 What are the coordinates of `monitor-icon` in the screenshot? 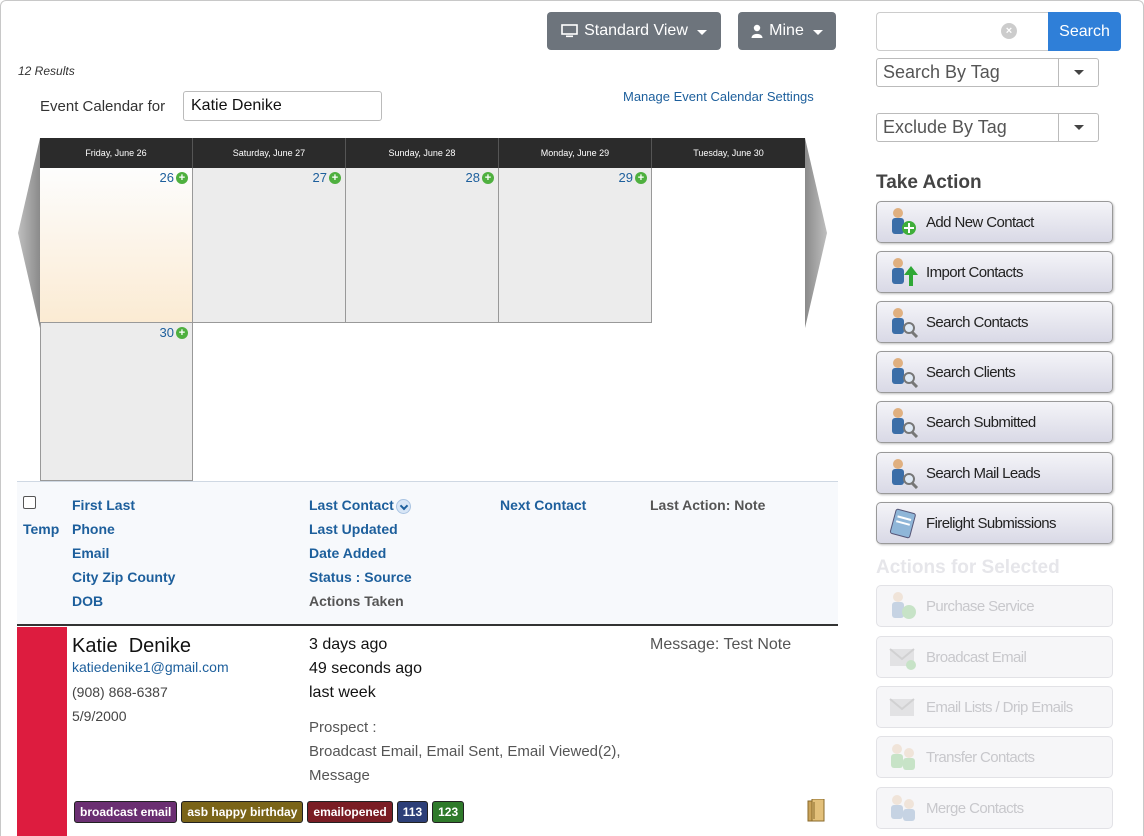 It's located at (569, 31).